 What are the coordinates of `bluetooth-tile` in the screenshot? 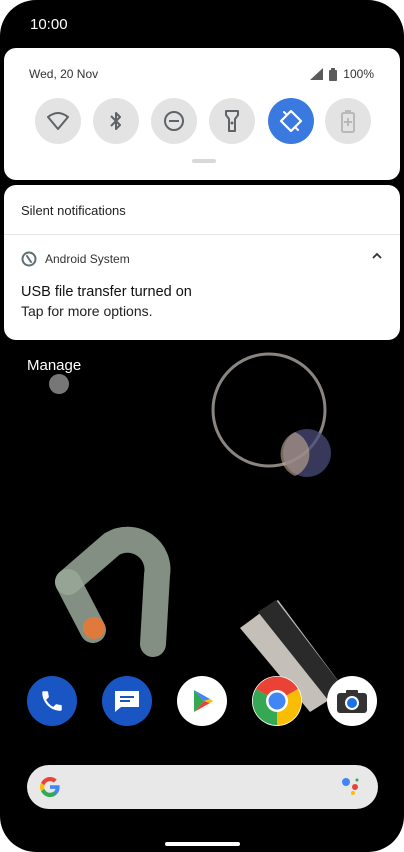 It's located at (116, 121).